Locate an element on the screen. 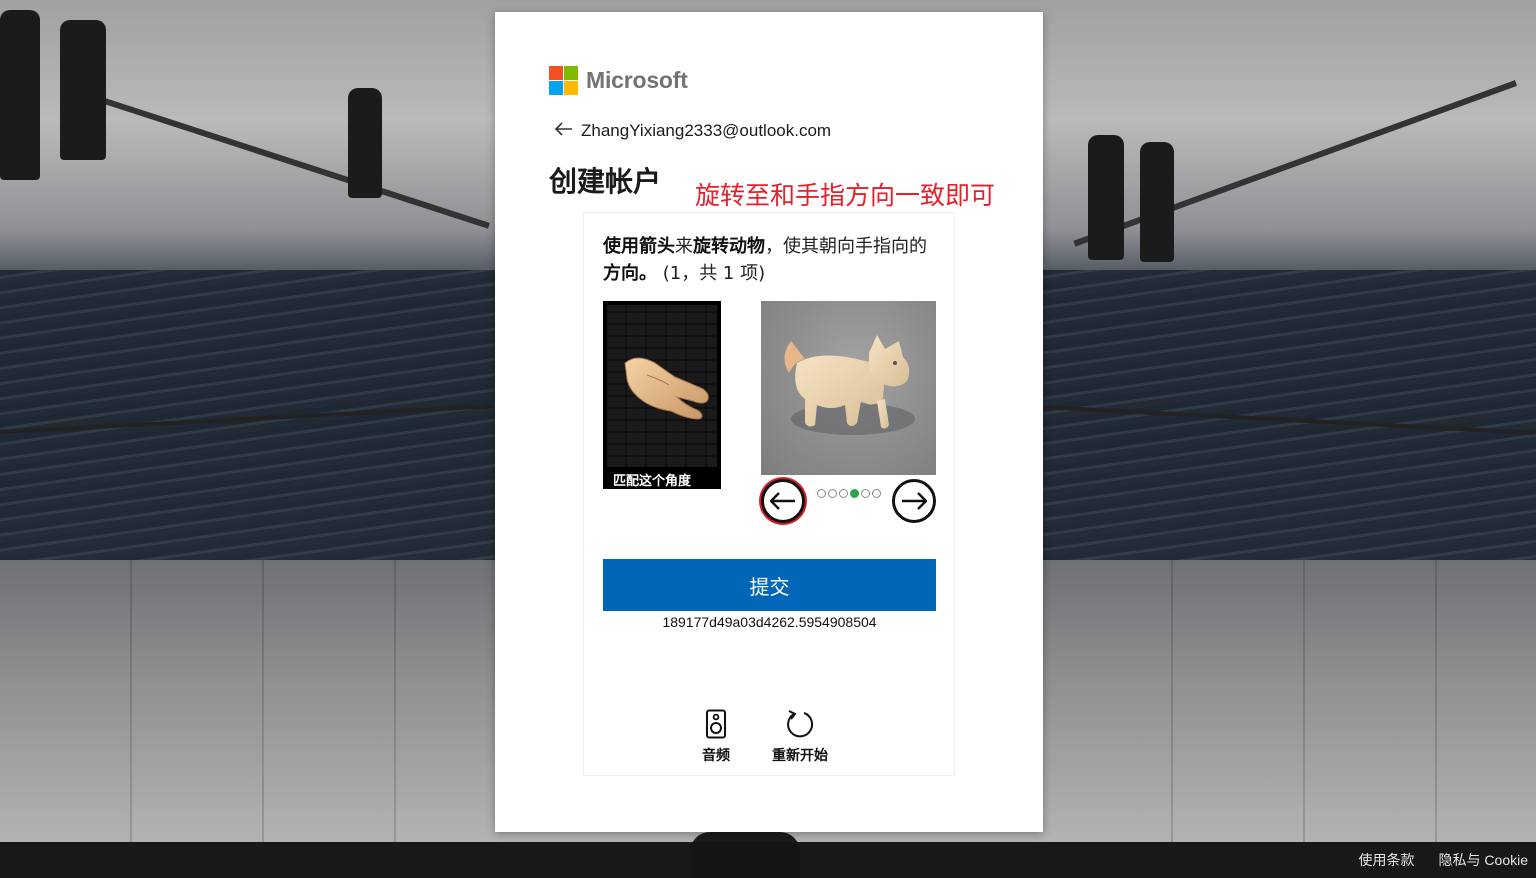  privacy-link: 隐私与 Cookie is located at coordinates (1483, 860).